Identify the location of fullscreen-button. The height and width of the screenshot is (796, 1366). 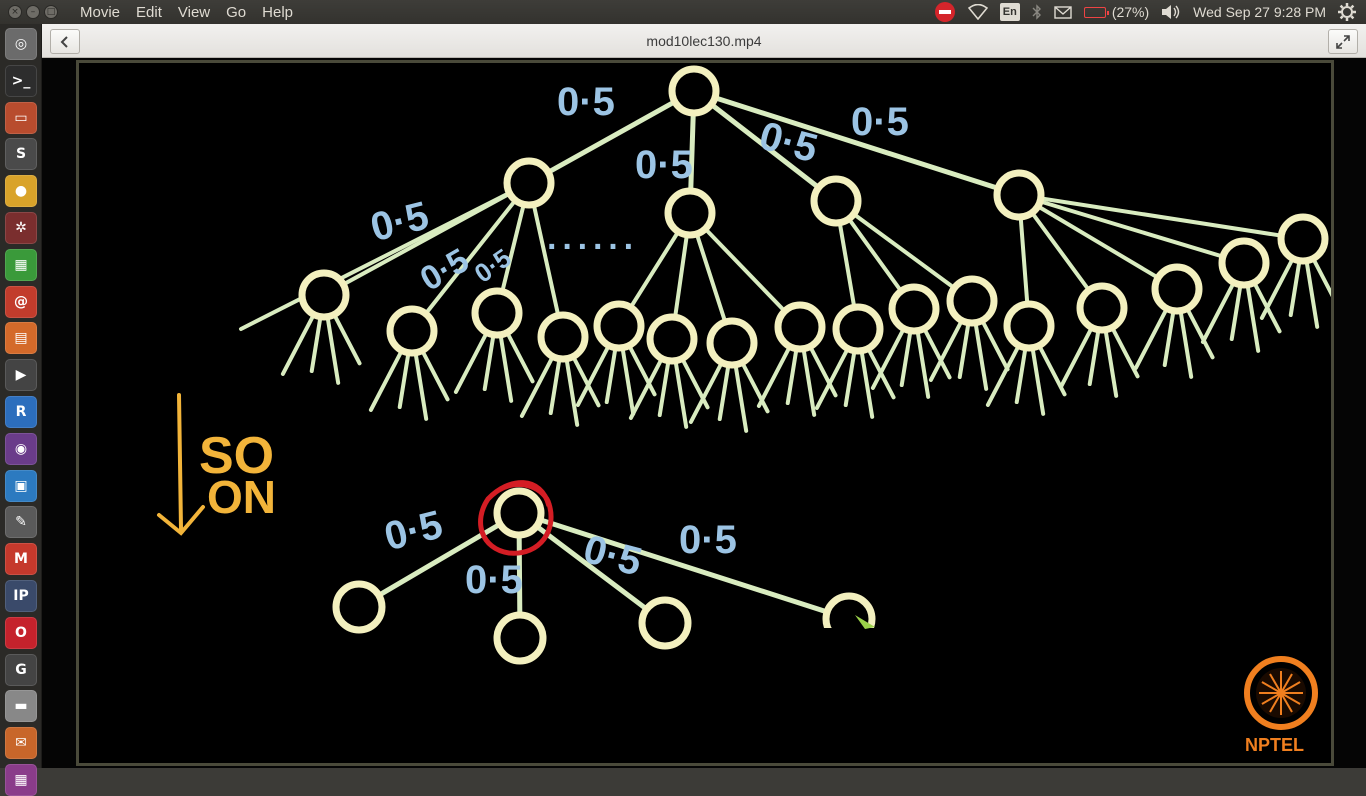
(1343, 41).